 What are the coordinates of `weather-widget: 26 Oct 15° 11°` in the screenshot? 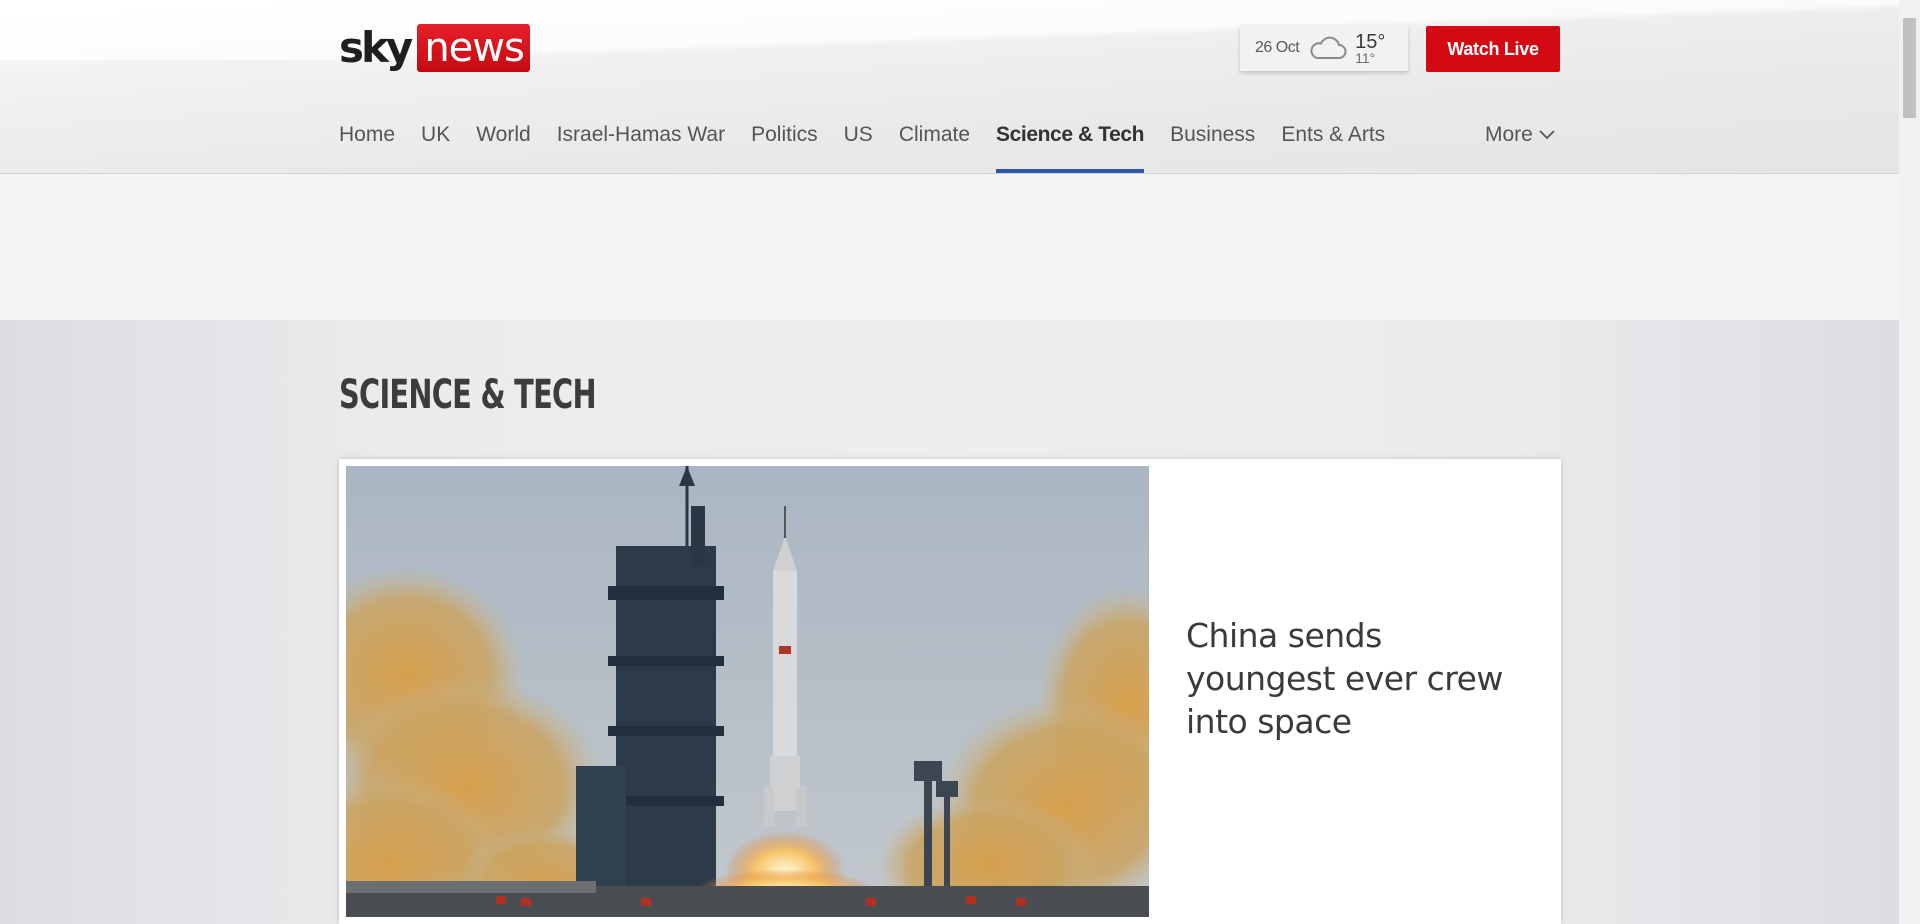 It's located at (1324, 48).